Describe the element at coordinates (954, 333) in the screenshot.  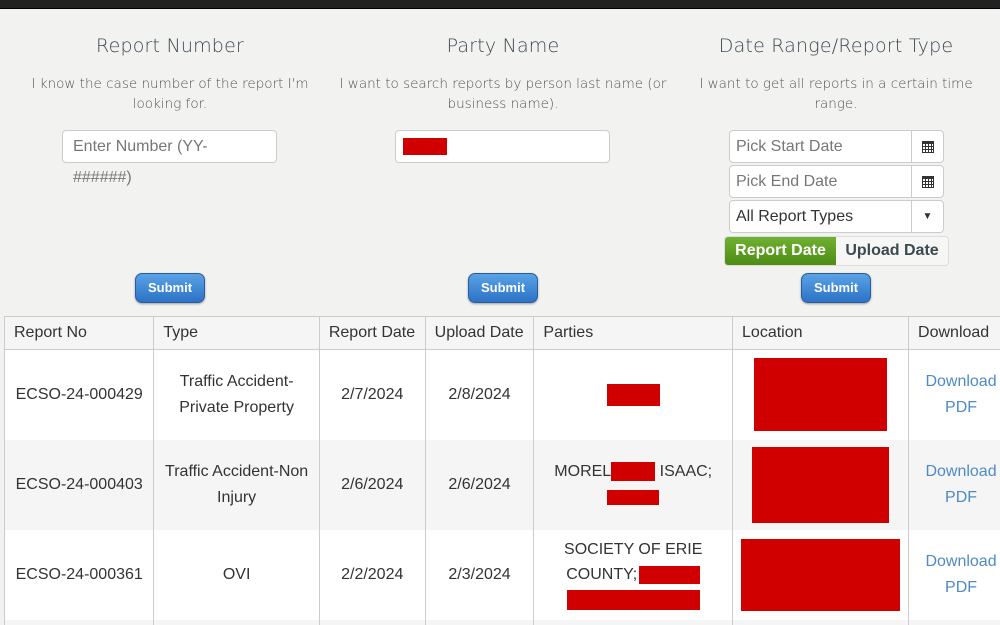
I see `header-download: Download` at that location.